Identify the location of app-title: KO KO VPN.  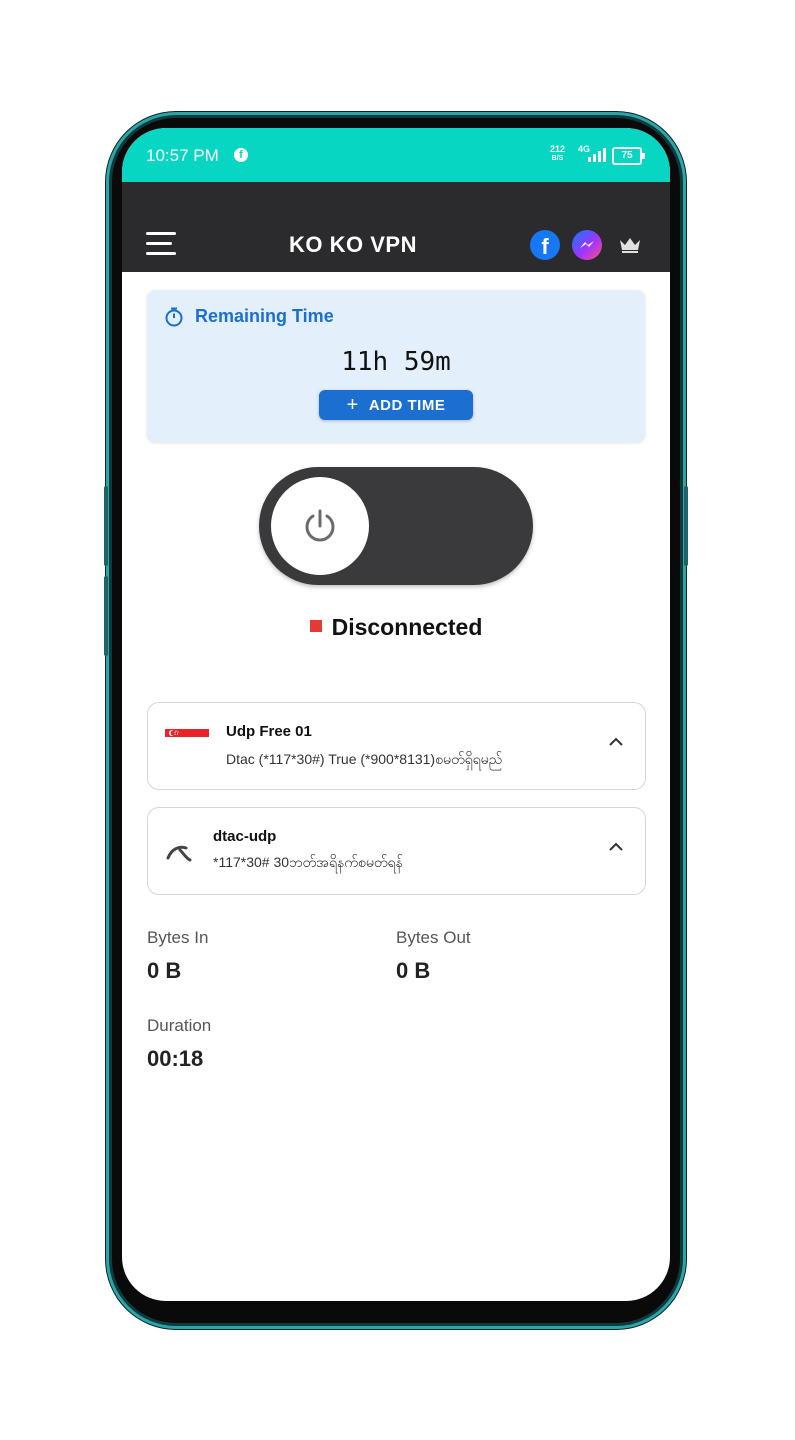
(353, 244).